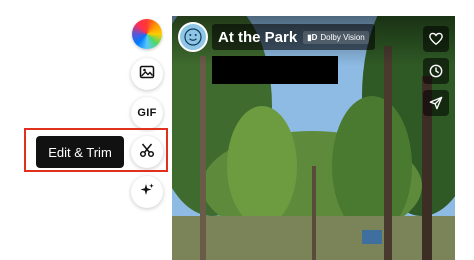 Image resolution: width=474 pixels, height=260 pixels. I want to click on smiley-icon, so click(193, 37).